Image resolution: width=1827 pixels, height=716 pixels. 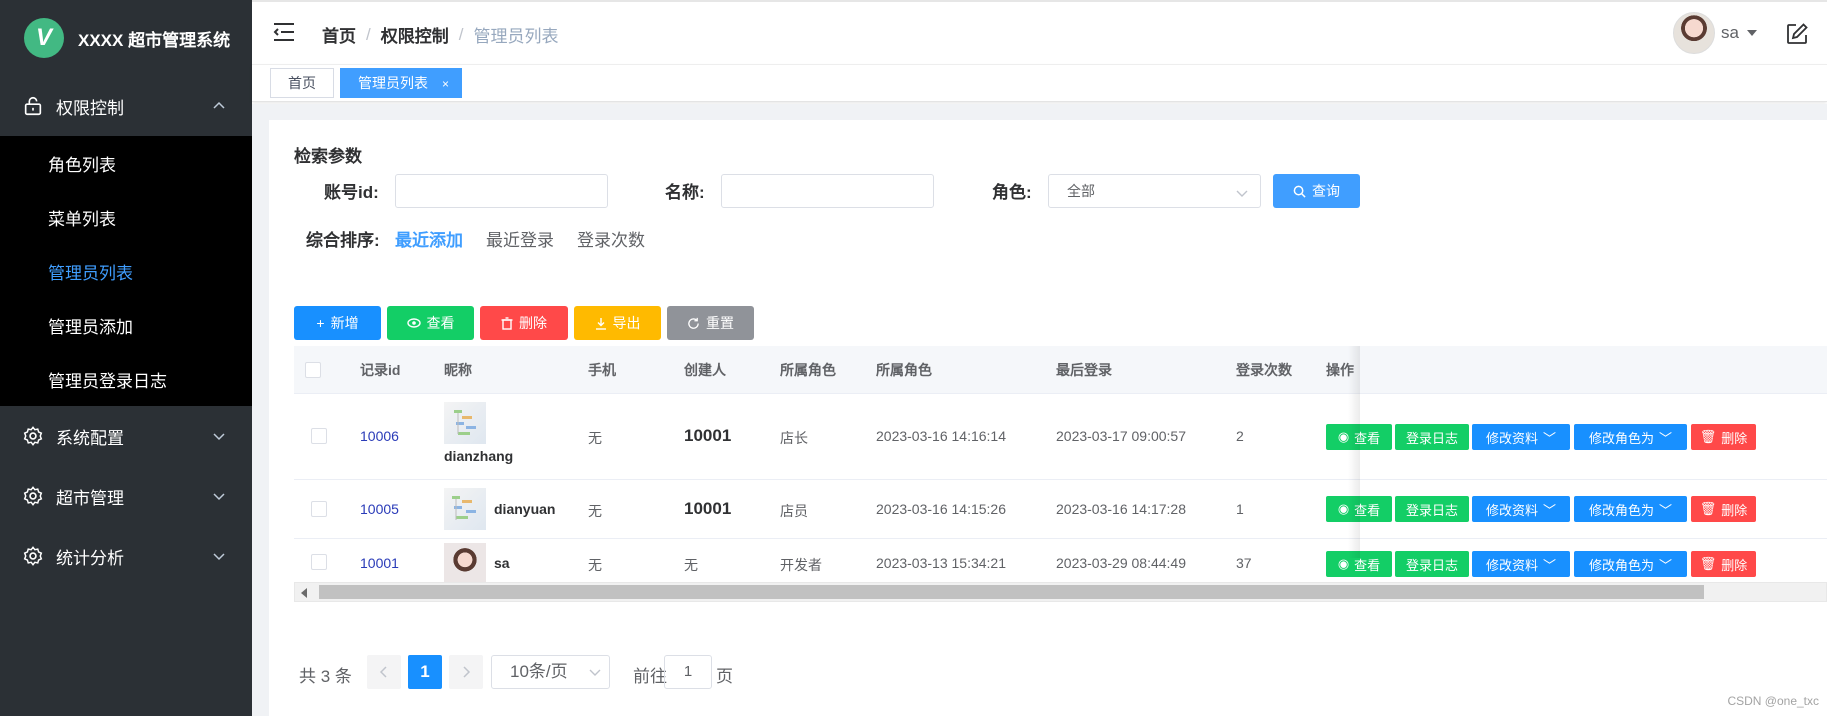 I want to click on user-menu: sa, so click(x=1715, y=33).